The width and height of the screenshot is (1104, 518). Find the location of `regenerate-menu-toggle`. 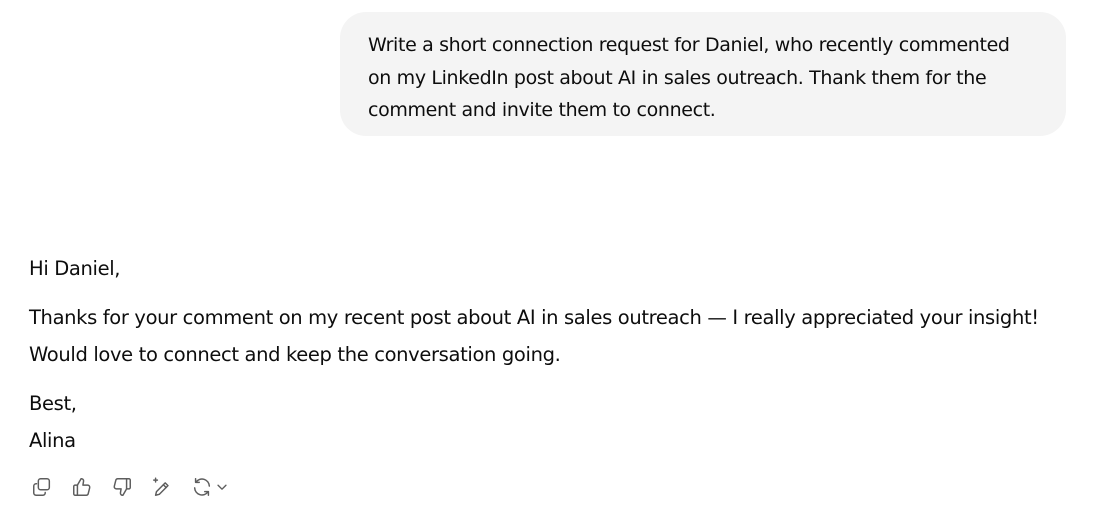

regenerate-menu-toggle is located at coordinates (222, 487).